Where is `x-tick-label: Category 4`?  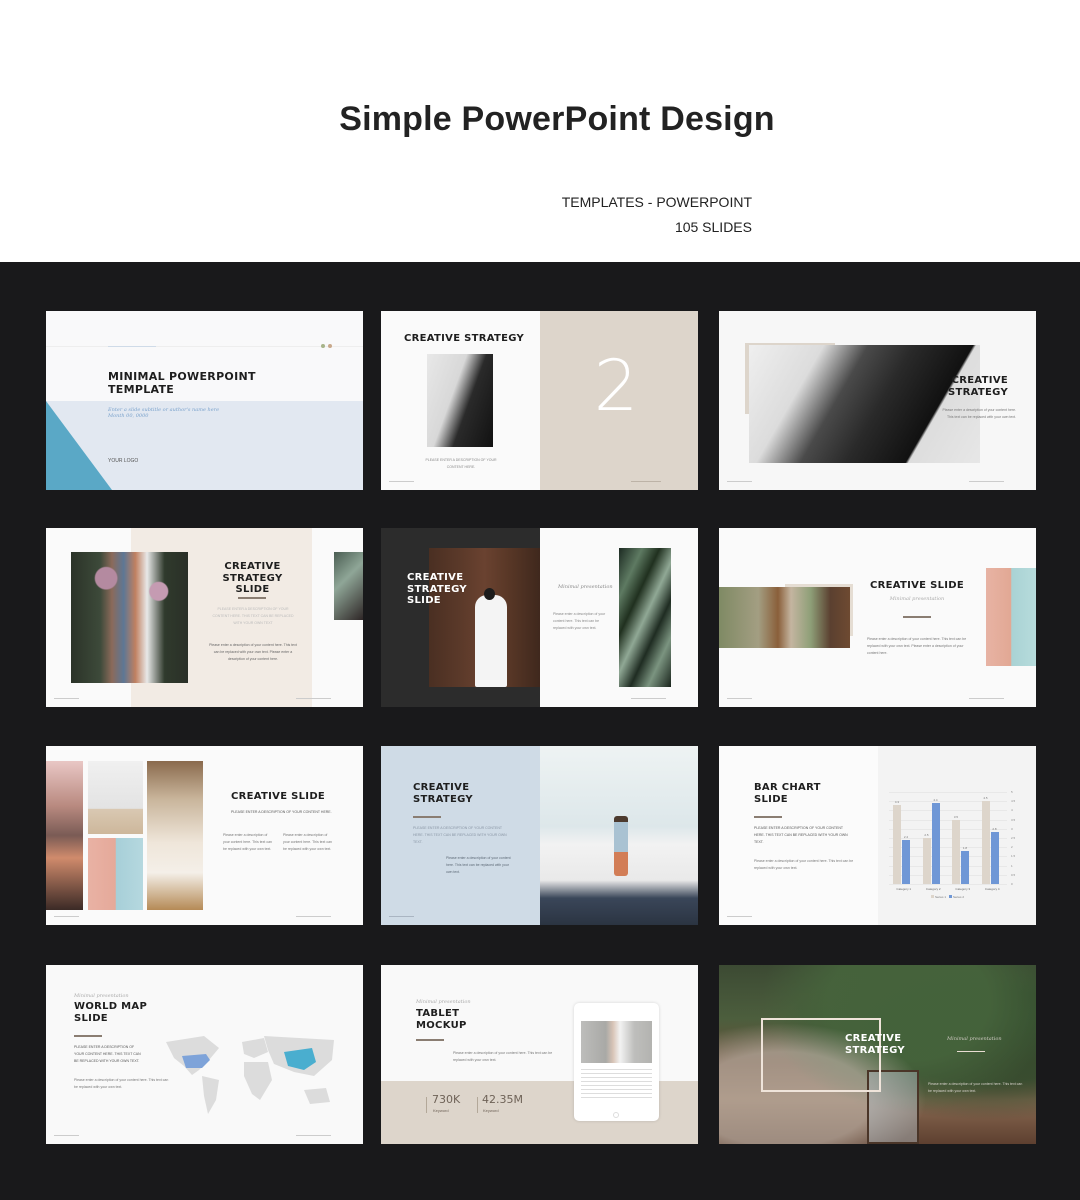
x-tick-label: Category 4 is located at coordinates (992, 889).